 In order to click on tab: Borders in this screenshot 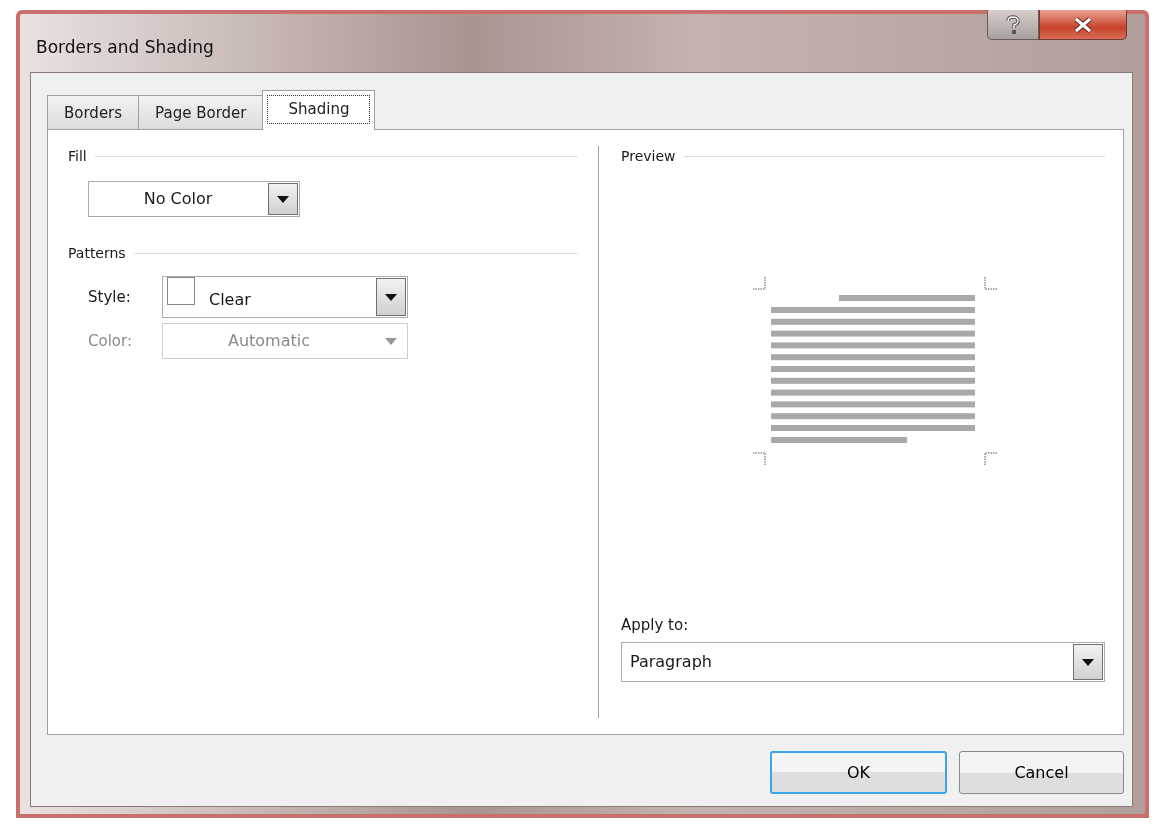, I will do `click(93, 112)`.